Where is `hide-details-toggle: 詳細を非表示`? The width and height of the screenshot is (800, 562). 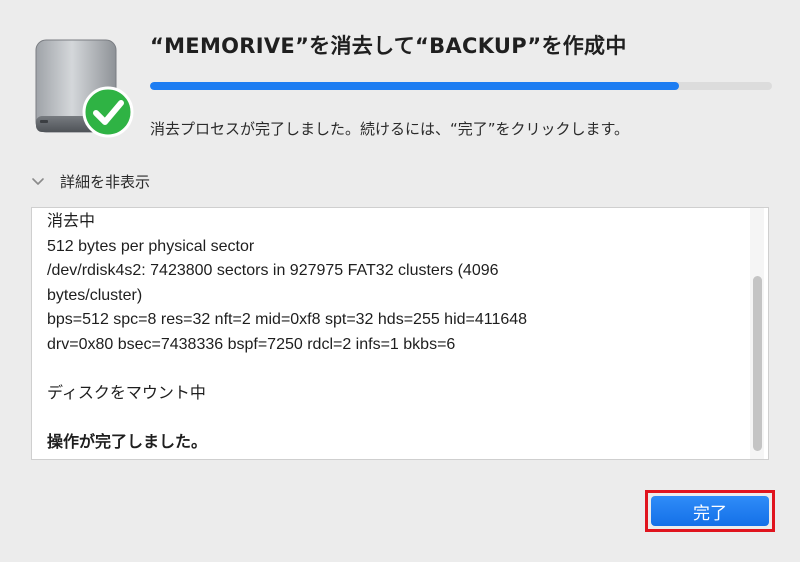
hide-details-toggle: 詳細を非表示 is located at coordinates (90, 181).